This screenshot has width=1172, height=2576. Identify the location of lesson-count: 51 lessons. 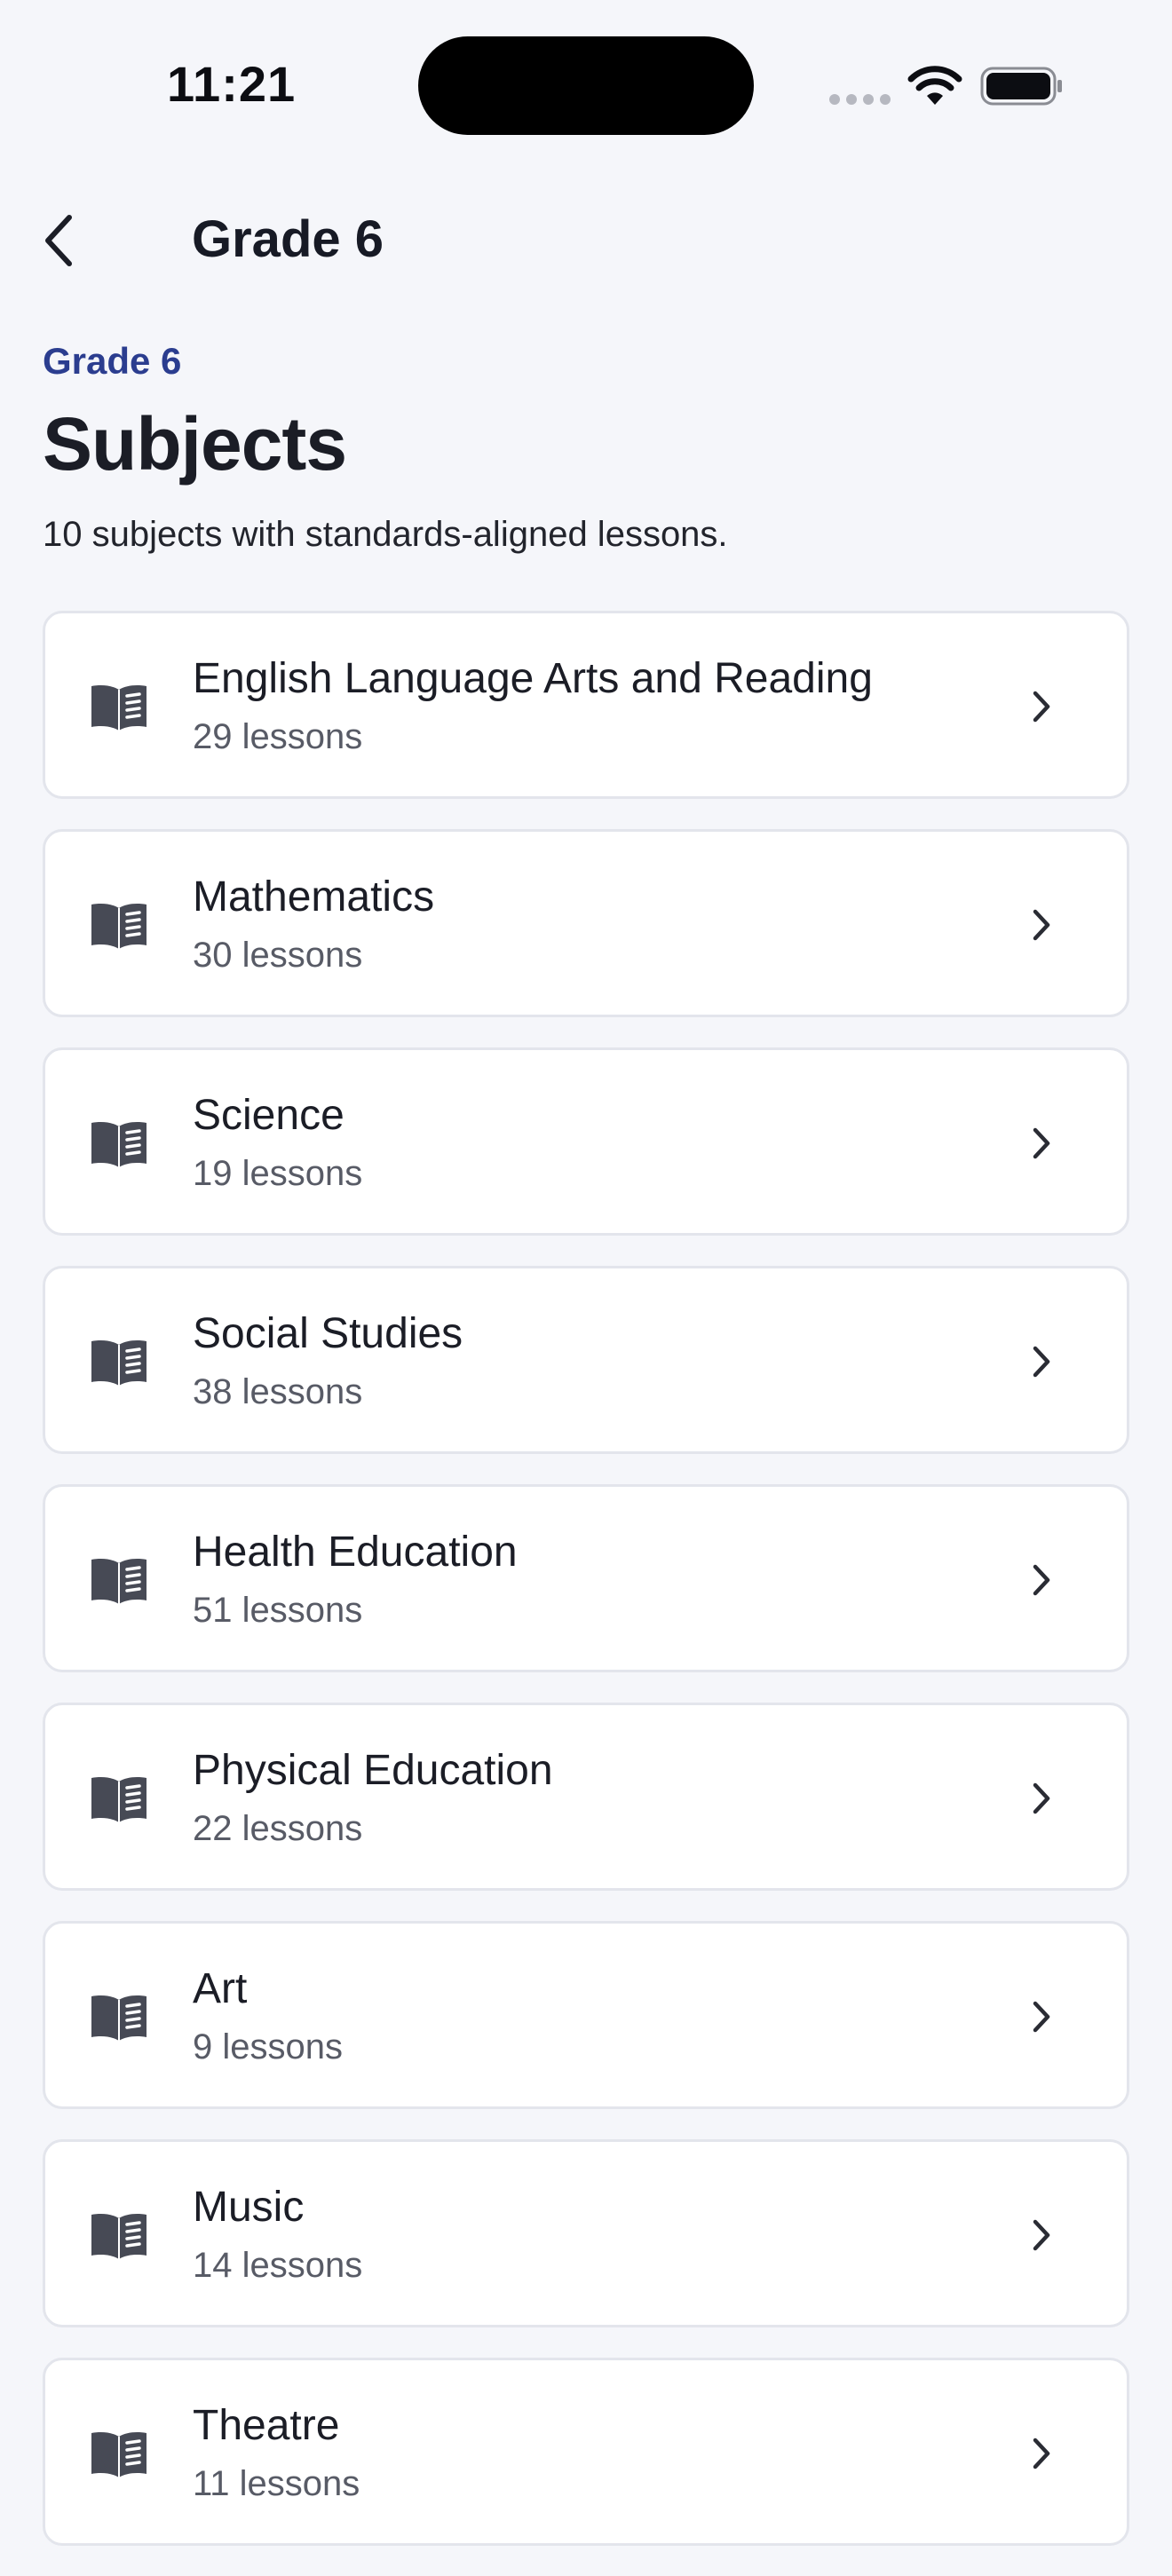
(278, 1610).